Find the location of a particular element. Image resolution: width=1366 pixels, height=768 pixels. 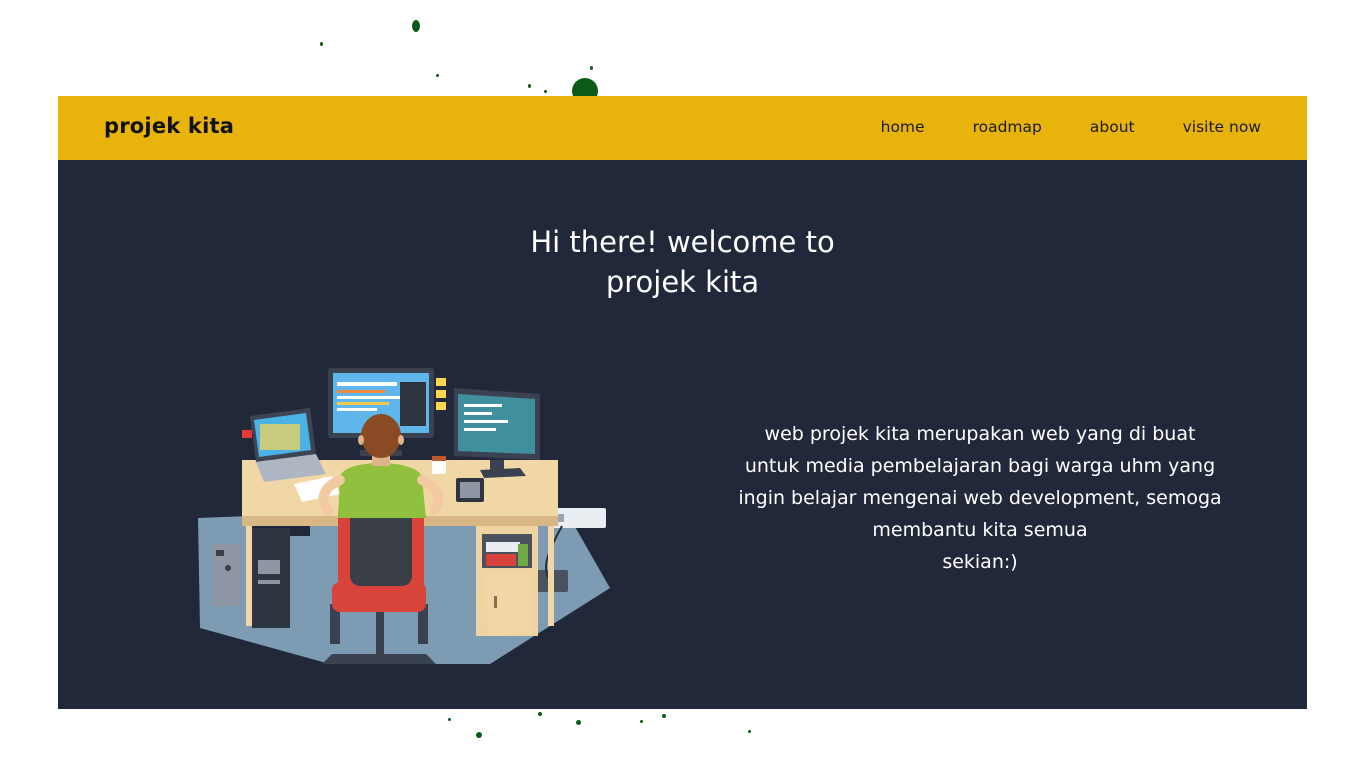

hero-title: Hi there! welcome to projek kita is located at coordinates (682, 262).